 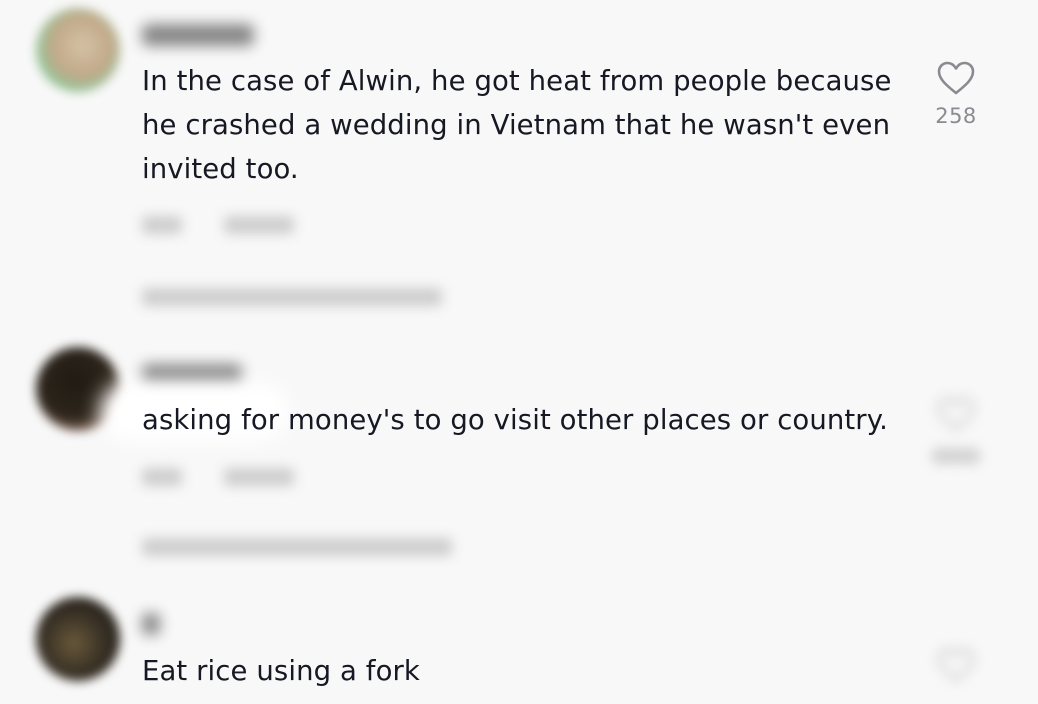 I want to click on like-count: 258, so click(x=956, y=116).